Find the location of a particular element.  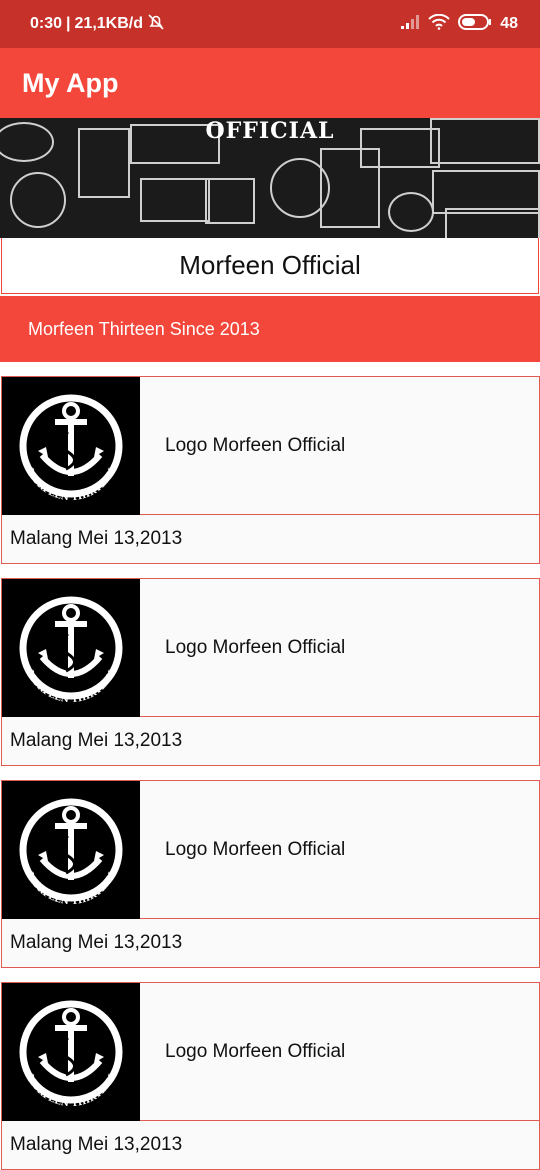

app-bar: My App is located at coordinates (270, 83).